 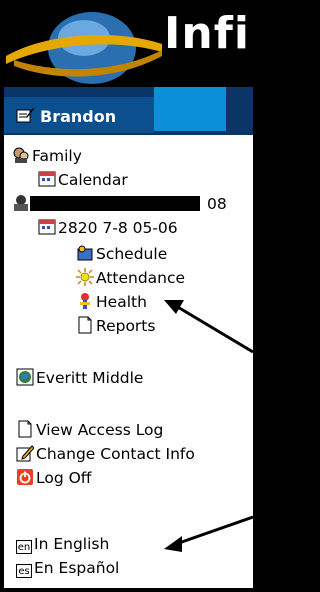 What do you see at coordinates (25, 453) in the screenshot?
I see `edit-icon` at bounding box center [25, 453].